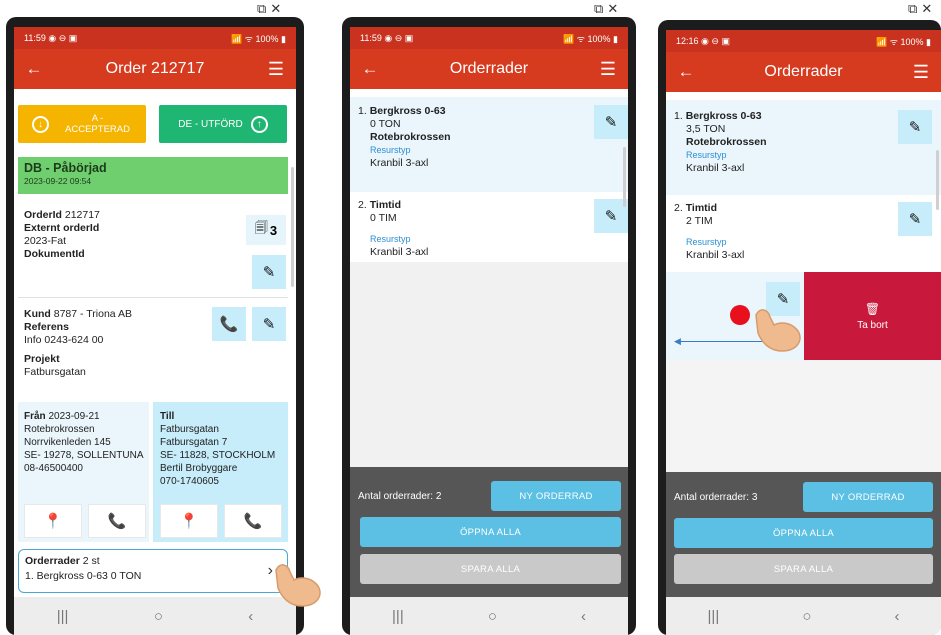 This screenshot has height=635, width=941. Describe the element at coordinates (726, 142) in the screenshot. I see `row-supplier: Rotebrokrossen` at that location.